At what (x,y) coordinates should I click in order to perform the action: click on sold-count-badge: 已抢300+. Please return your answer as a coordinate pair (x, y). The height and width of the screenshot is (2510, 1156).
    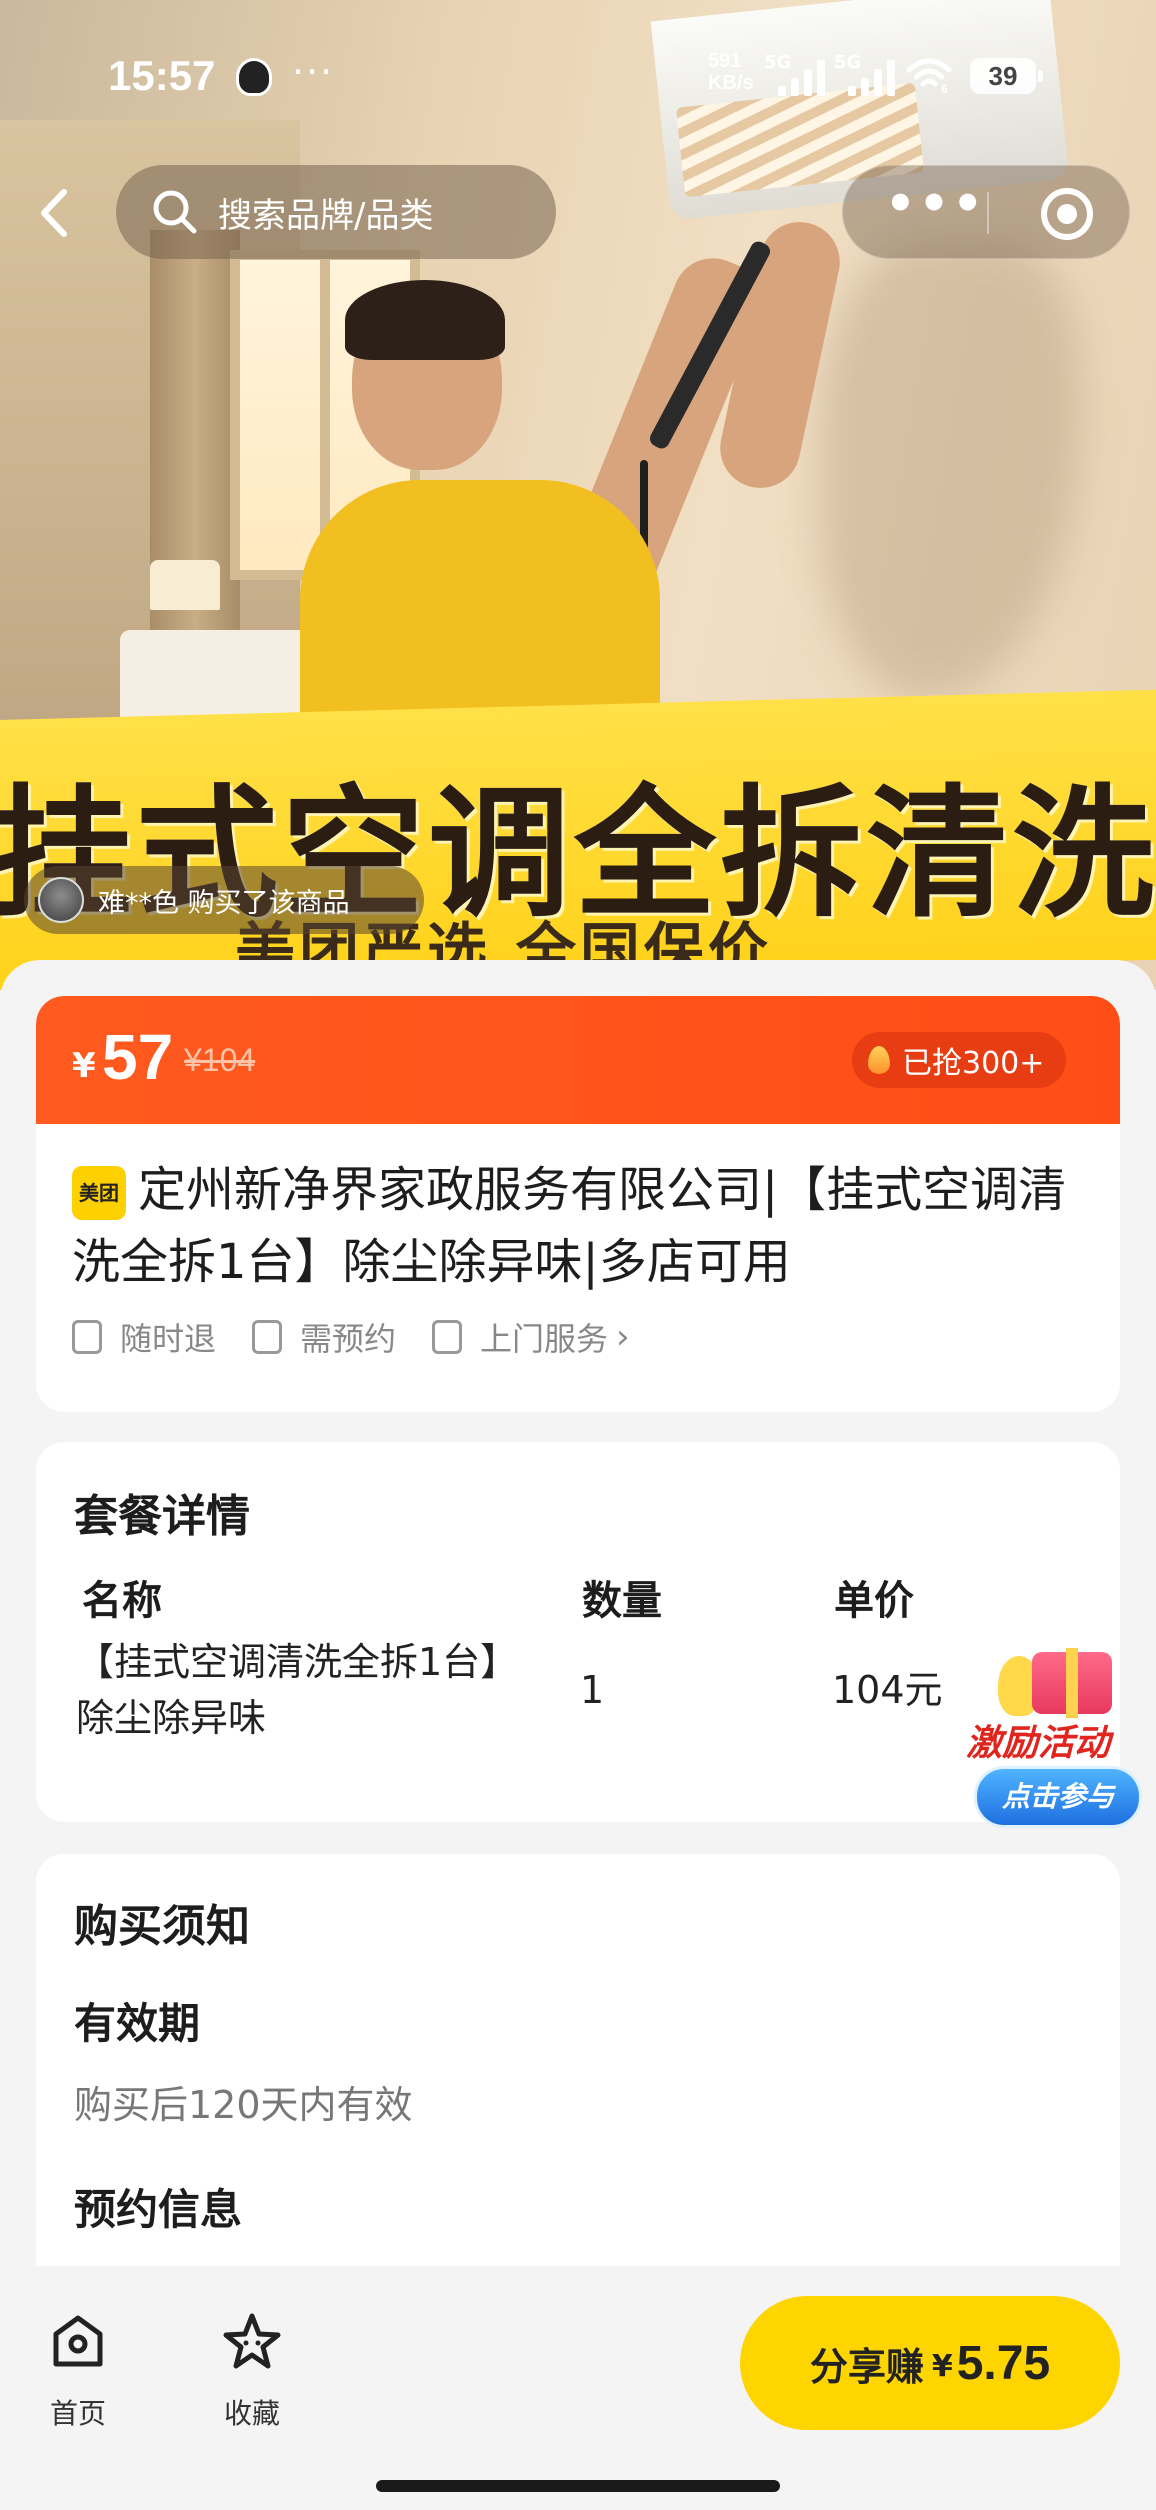
    Looking at the image, I should click on (959, 1060).